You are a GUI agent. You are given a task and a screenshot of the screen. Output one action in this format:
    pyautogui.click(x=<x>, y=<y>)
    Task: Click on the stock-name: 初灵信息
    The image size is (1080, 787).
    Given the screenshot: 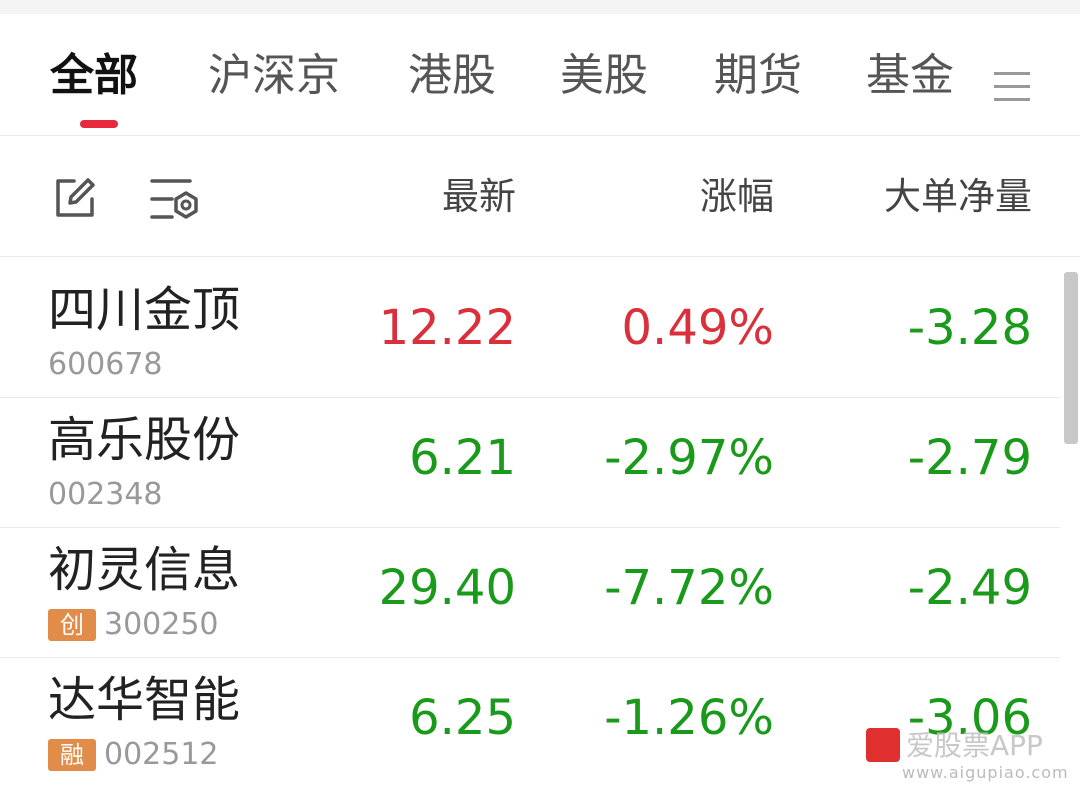 What is the action you would take?
    pyautogui.click(x=144, y=570)
    